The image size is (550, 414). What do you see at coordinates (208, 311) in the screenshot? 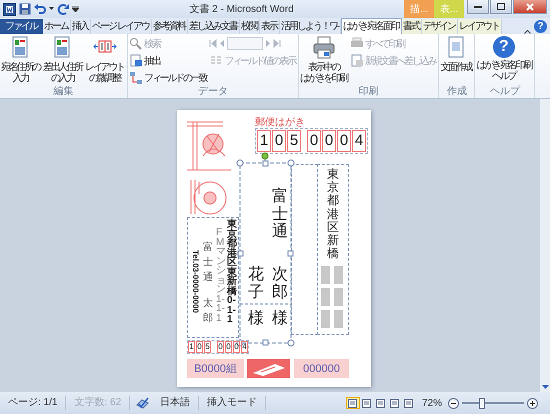
I see `sender-given-name: 太郎` at bounding box center [208, 311].